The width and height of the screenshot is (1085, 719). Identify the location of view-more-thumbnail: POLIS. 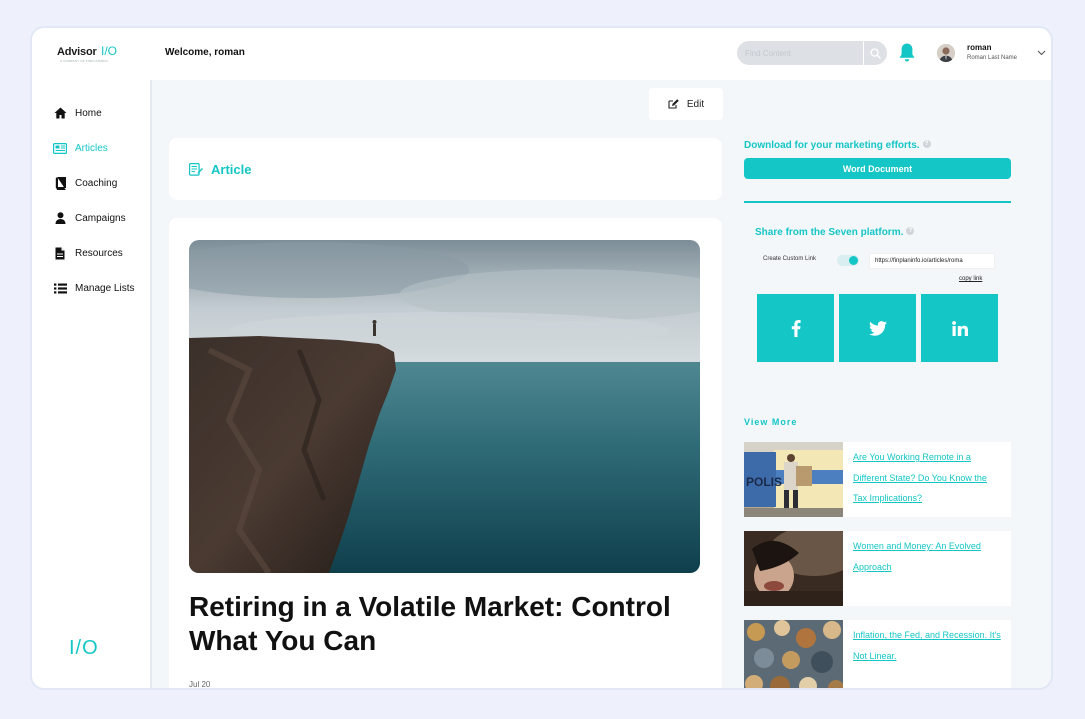
(793, 479).